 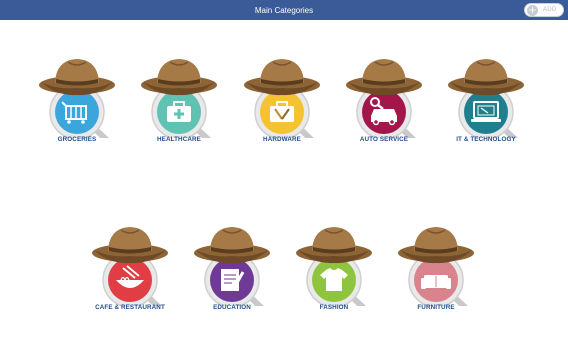 What do you see at coordinates (384, 98) in the screenshot?
I see `car-wrench-icon` at bounding box center [384, 98].